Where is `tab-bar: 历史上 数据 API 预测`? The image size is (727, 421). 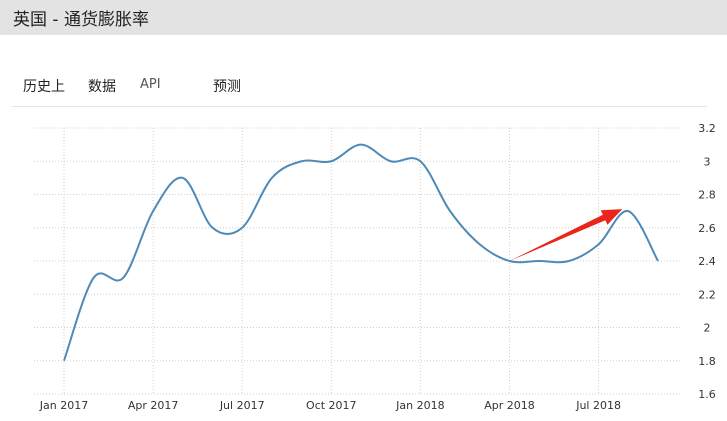 tab-bar: 历史上 数据 API 预测 is located at coordinates (363, 87).